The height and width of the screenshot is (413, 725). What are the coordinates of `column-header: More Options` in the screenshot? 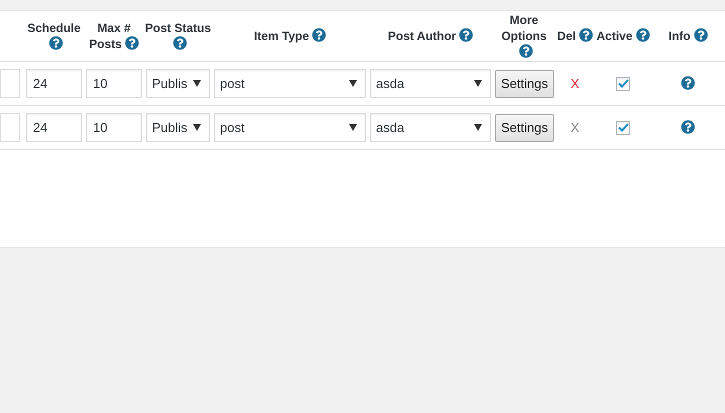 It's located at (524, 28).